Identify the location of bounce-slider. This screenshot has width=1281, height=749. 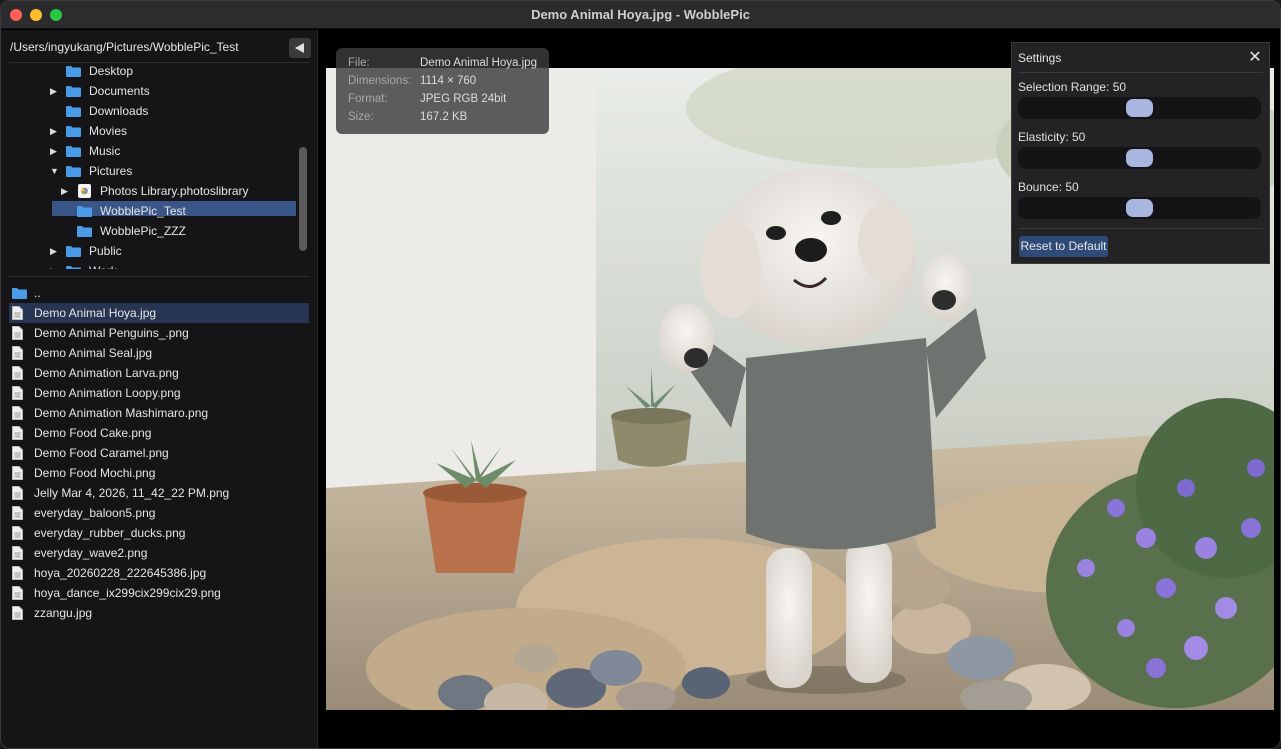
(1139, 208).